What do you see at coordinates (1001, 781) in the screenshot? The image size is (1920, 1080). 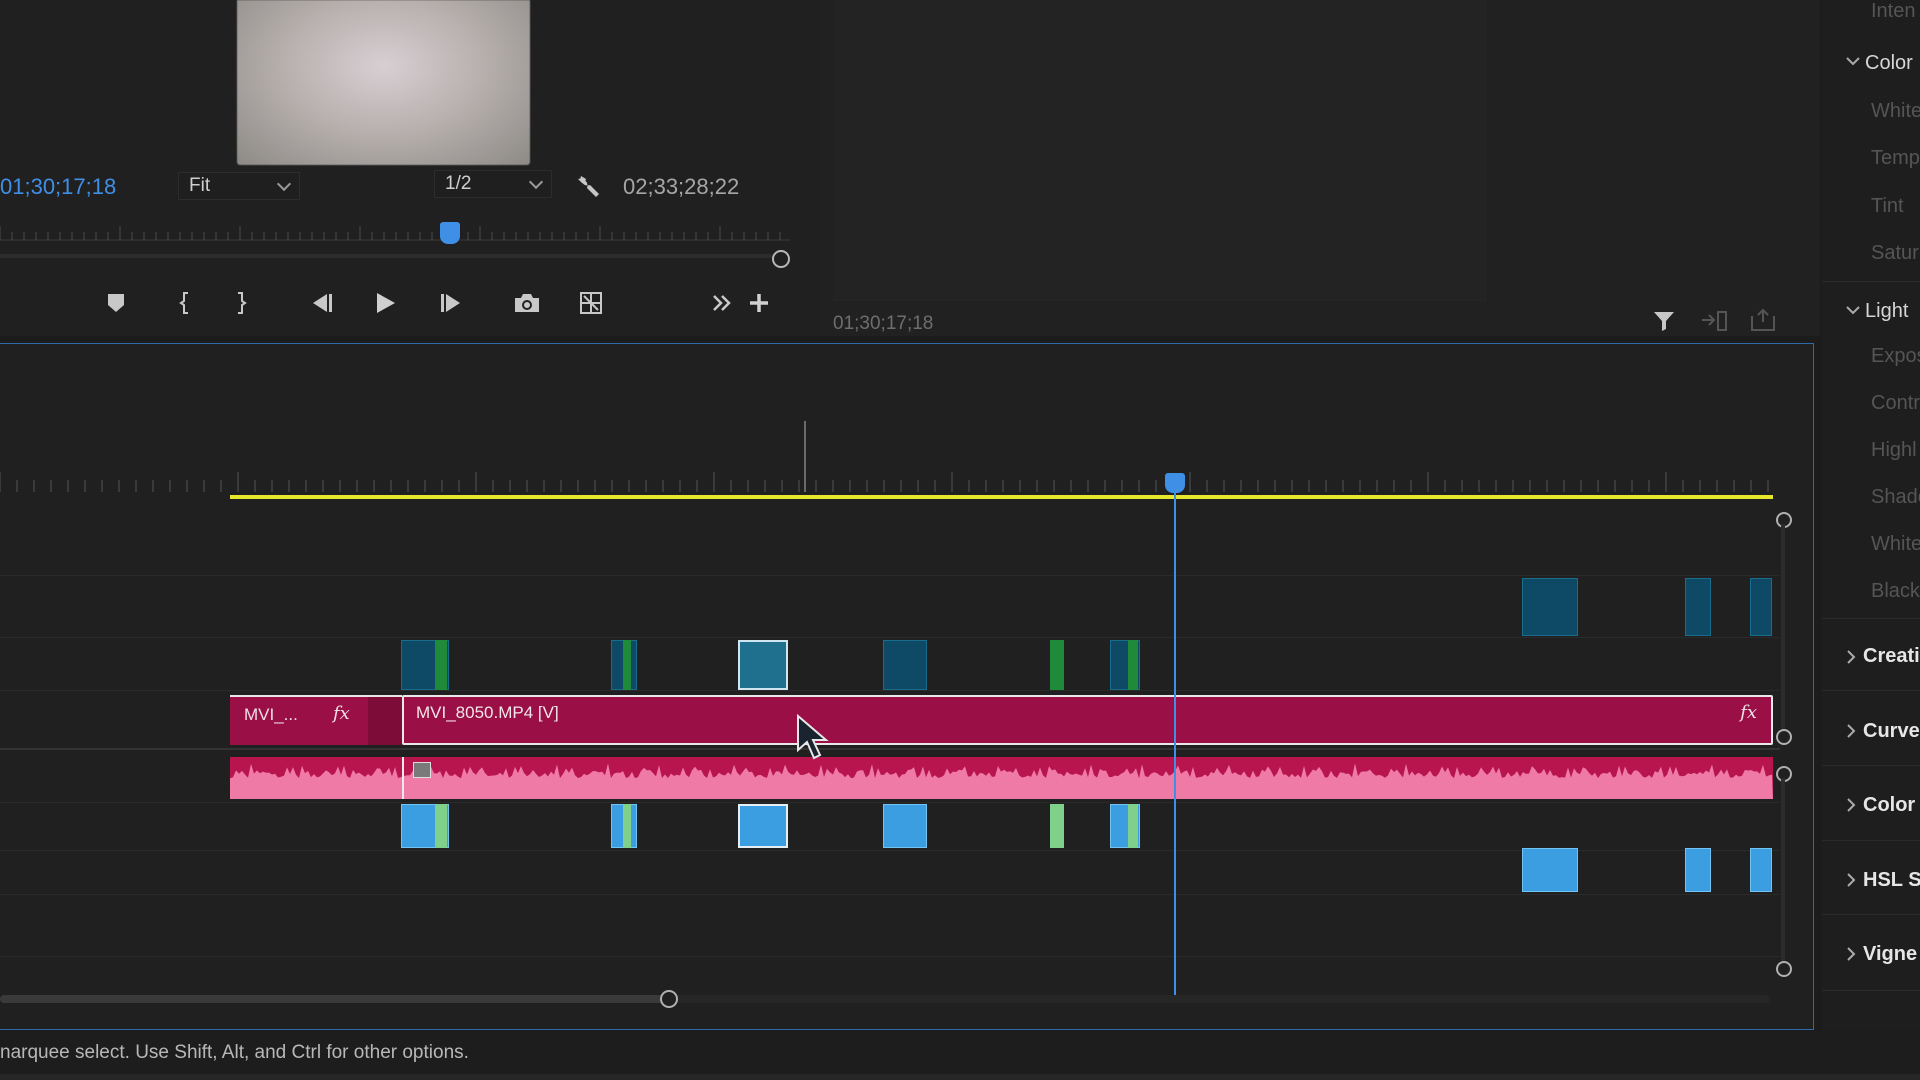 I see `audio-waveform` at bounding box center [1001, 781].